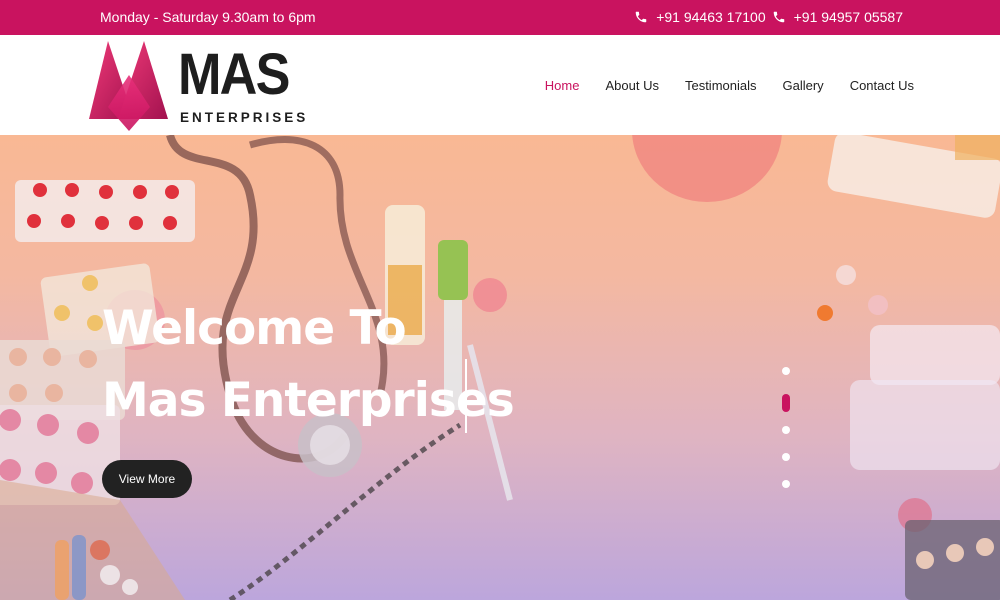  I want to click on logo-text: MAS, so click(234, 74).